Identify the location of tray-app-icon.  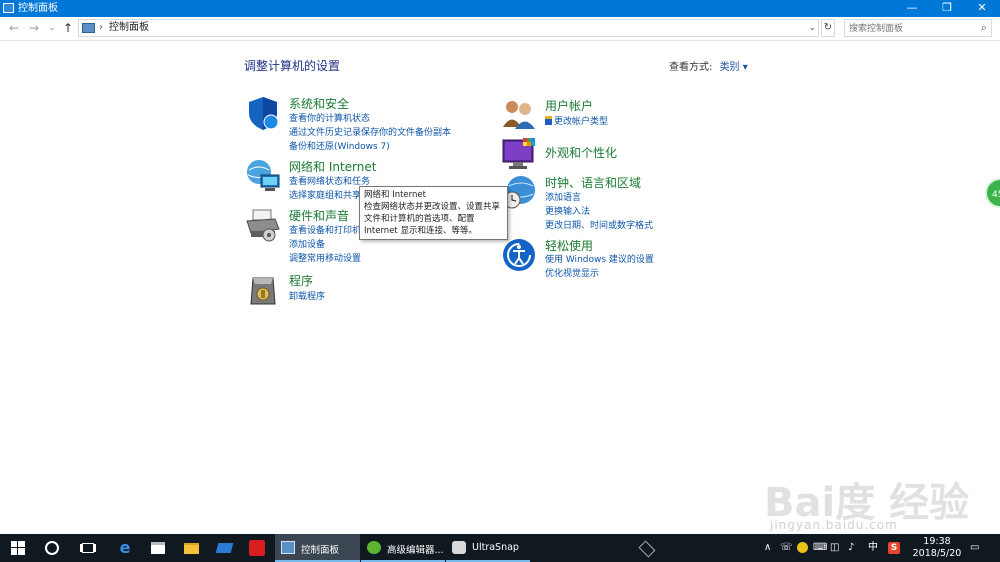
(647, 548).